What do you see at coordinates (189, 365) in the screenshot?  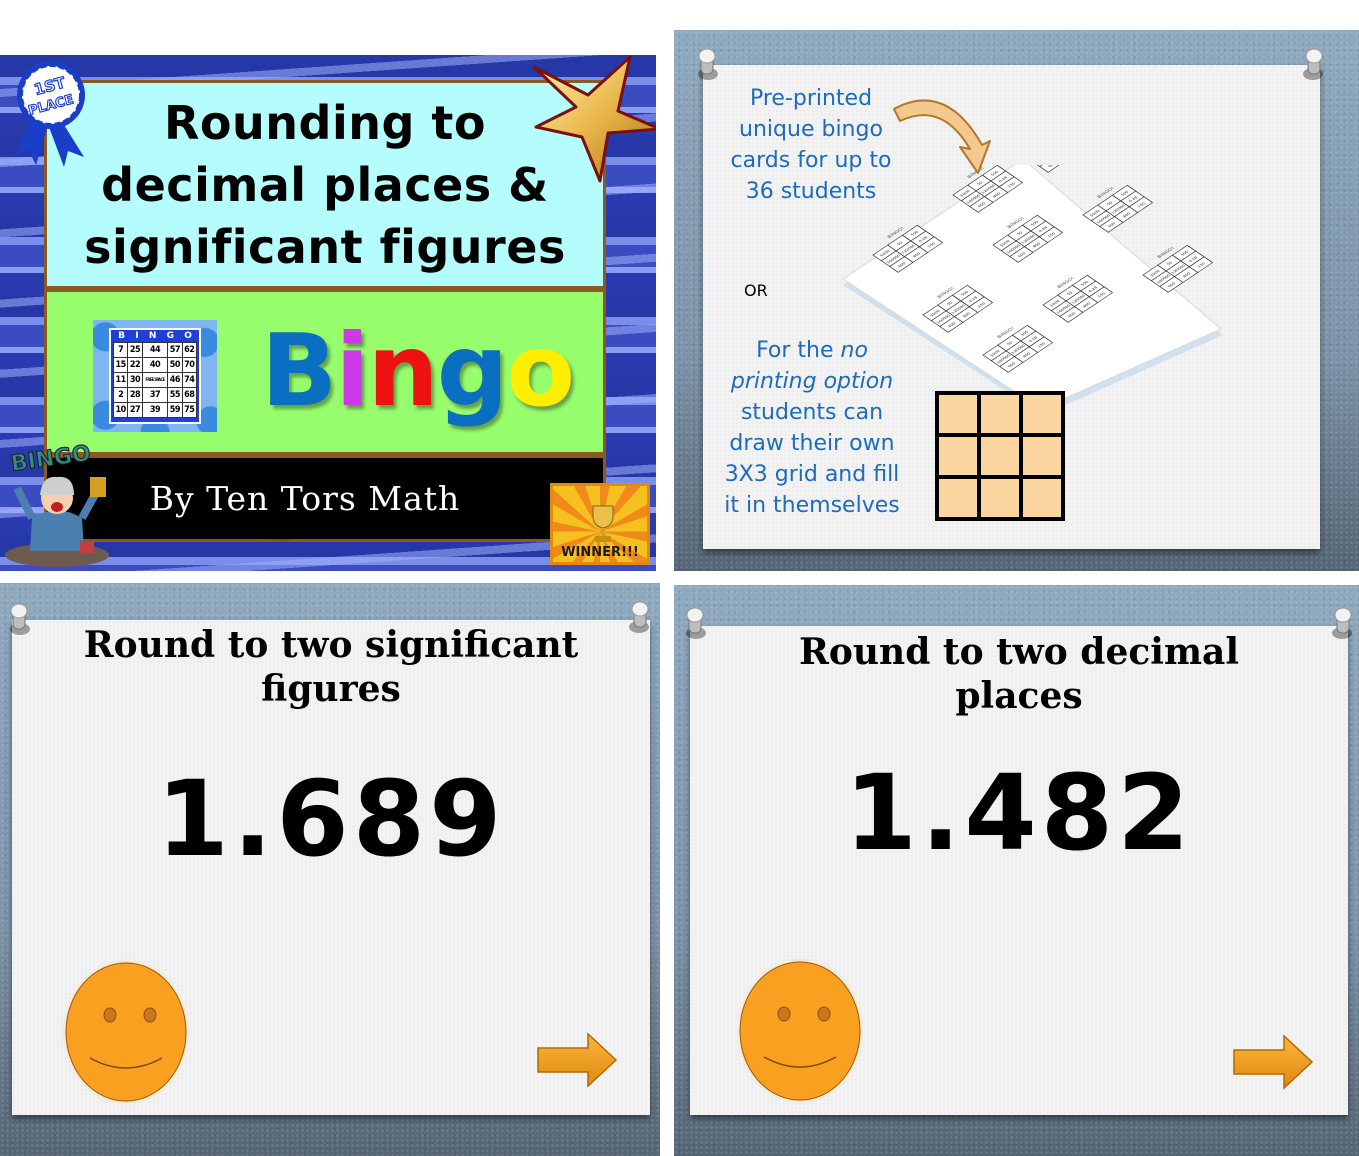 I see `bingo-card-cell: 70` at bounding box center [189, 365].